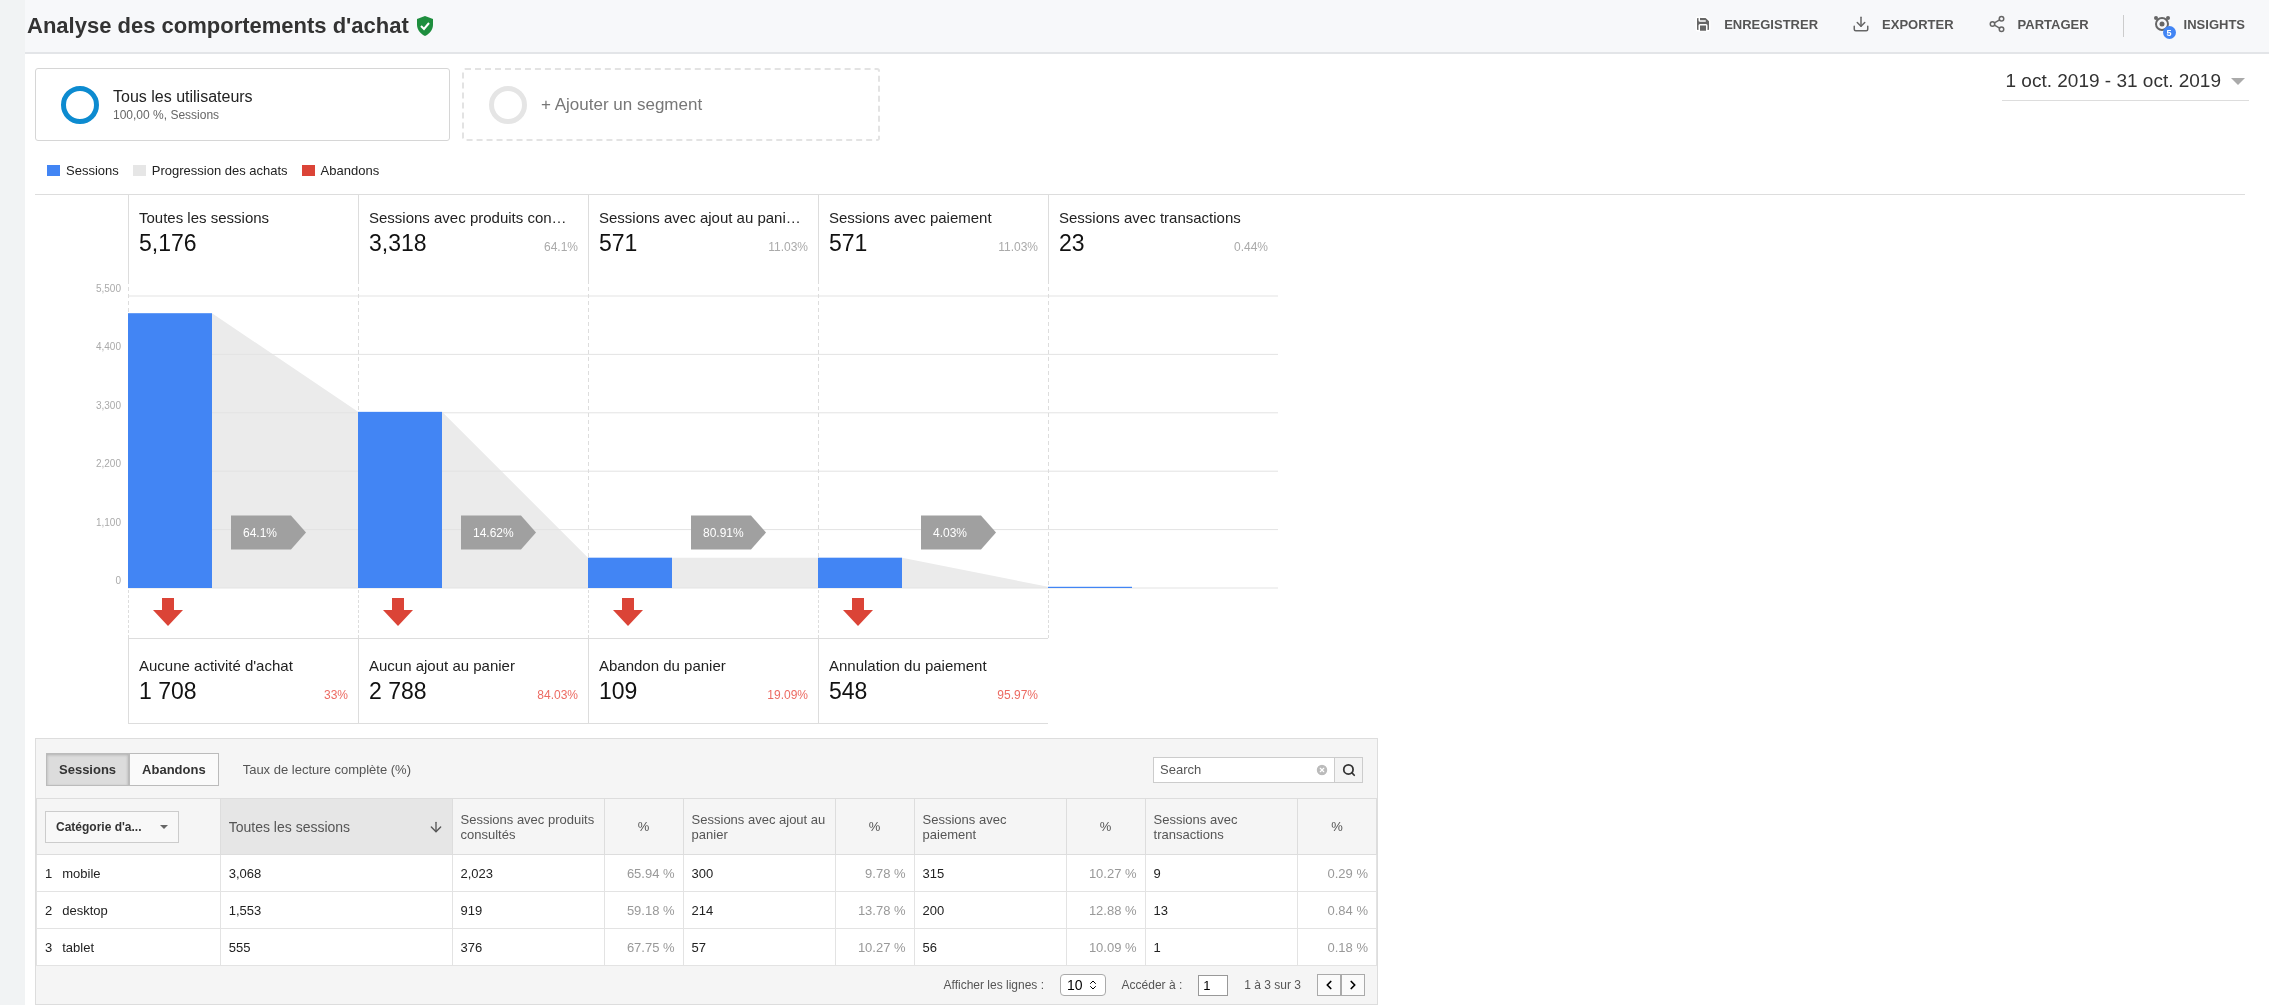 This screenshot has width=2269, height=1005. What do you see at coordinates (528, 873) in the screenshot?
I see `table-cell: 2,023` at bounding box center [528, 873].